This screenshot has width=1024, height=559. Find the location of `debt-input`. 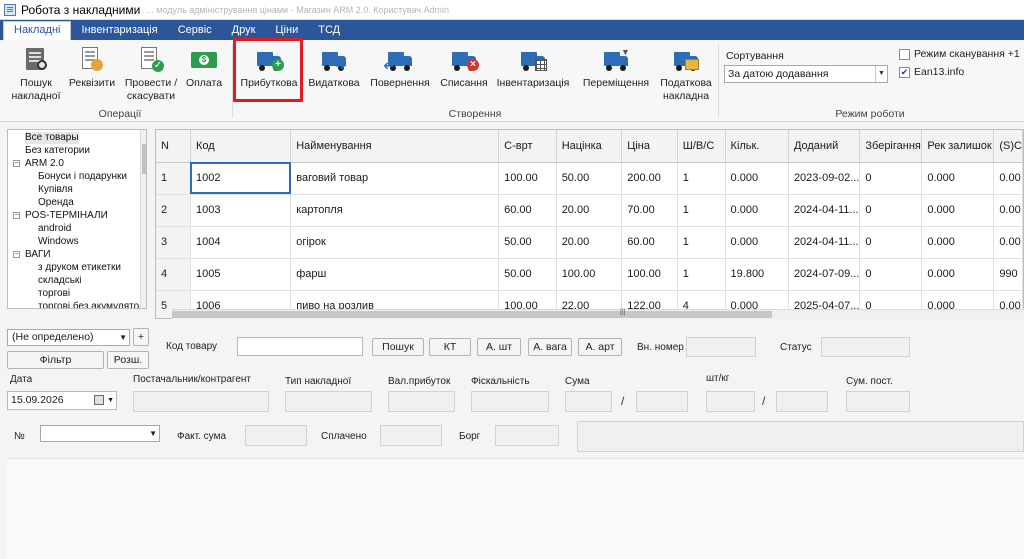

debt-input is located at coordinates (527, 435).